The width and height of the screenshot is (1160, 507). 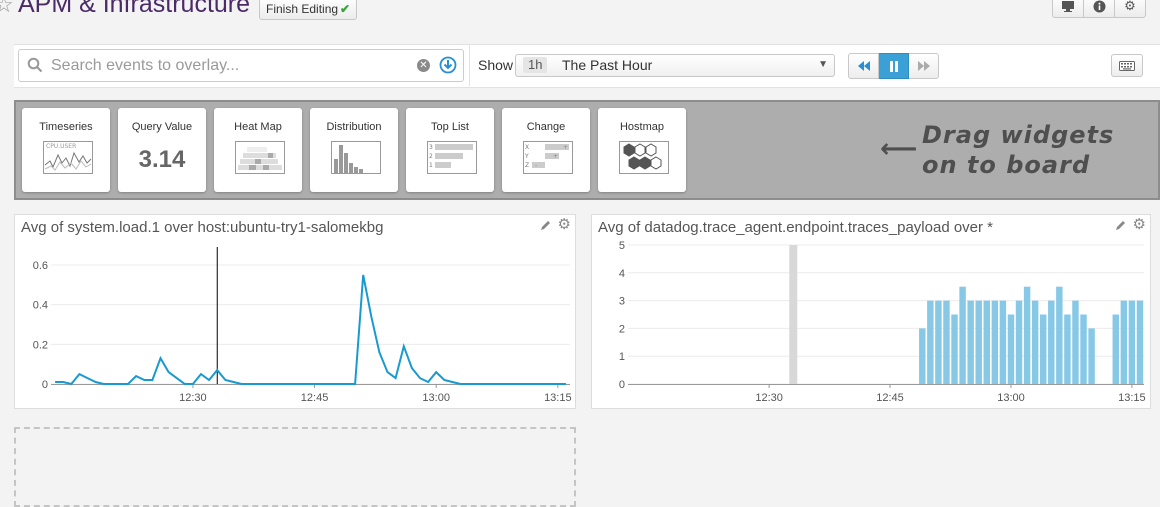 I want to click on fast-forward-button, so click(x=924, y=66).